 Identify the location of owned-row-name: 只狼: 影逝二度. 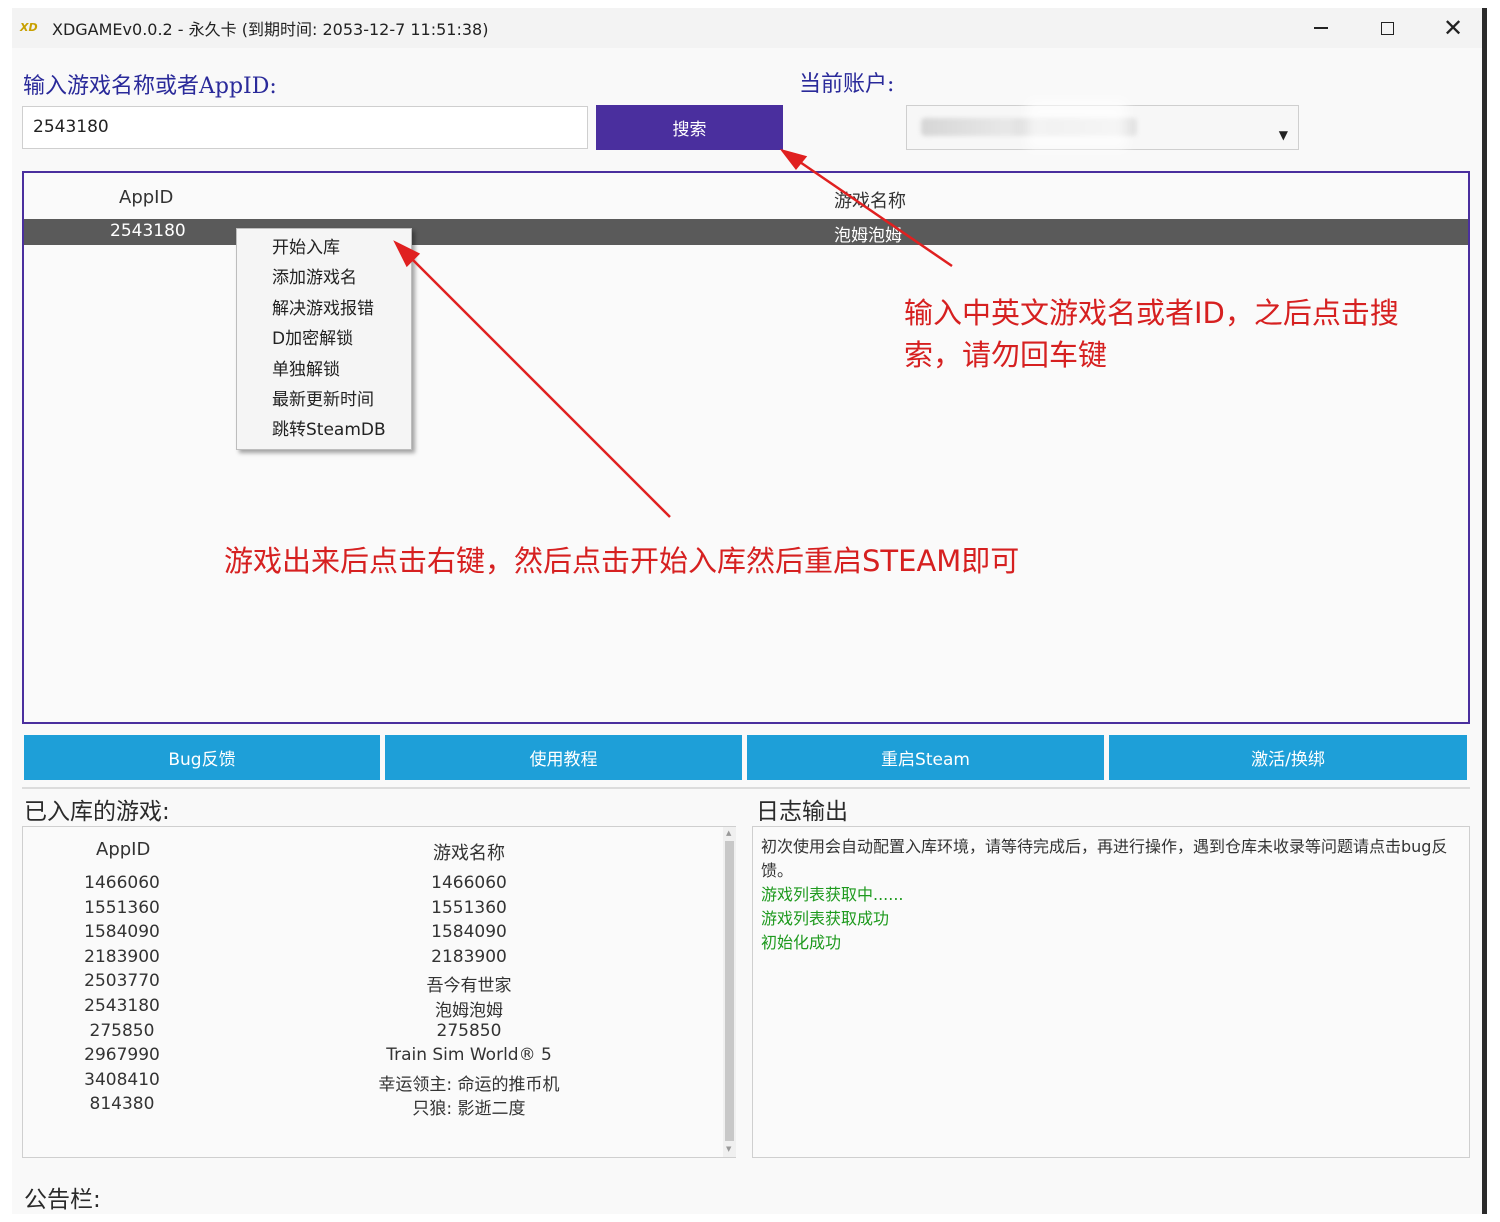
(469, 1109).